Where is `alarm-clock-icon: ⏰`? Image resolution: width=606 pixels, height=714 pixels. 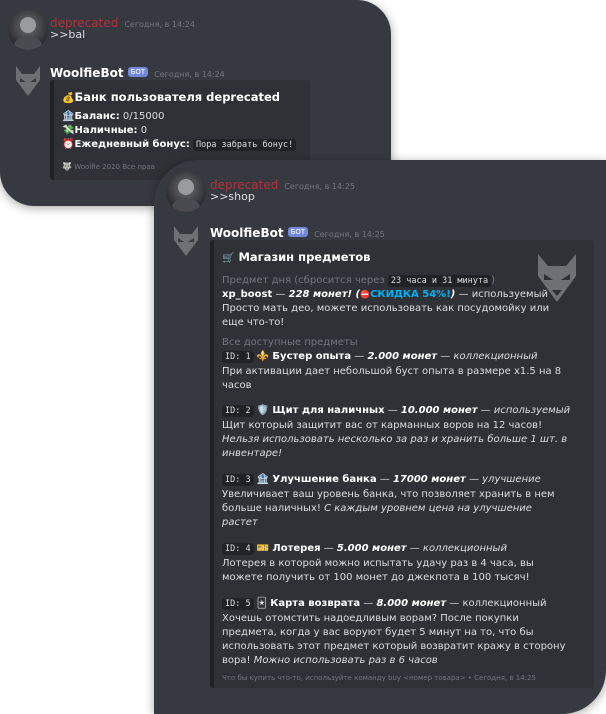 alarm-clock-icon: ⏰ is located at coordinates (68, 144).